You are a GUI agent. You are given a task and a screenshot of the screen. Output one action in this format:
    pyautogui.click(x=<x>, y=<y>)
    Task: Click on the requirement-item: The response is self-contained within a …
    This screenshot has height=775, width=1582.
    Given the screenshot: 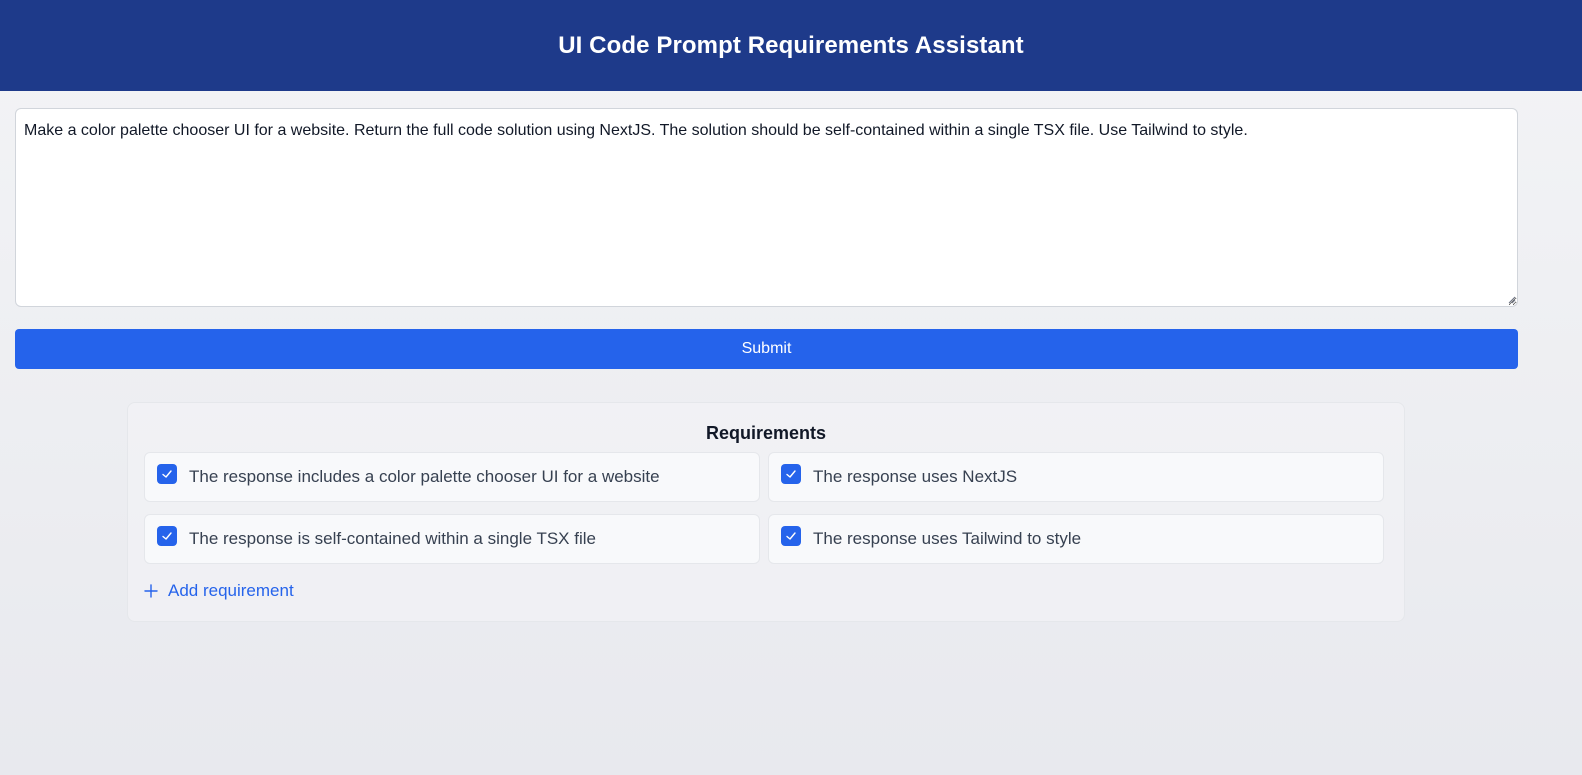 What is the action you would take?
    pyautogui.click(x=452, y=539)
    